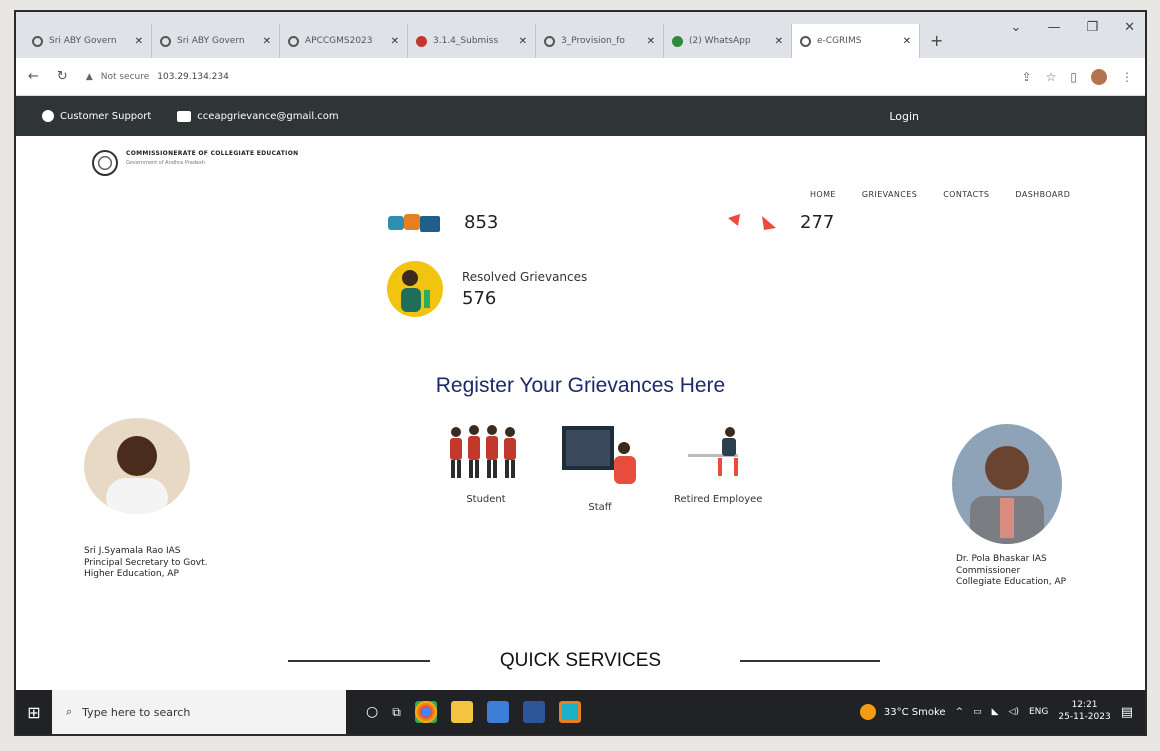  I want to click on stat-pending: 277, so click(778, 222).